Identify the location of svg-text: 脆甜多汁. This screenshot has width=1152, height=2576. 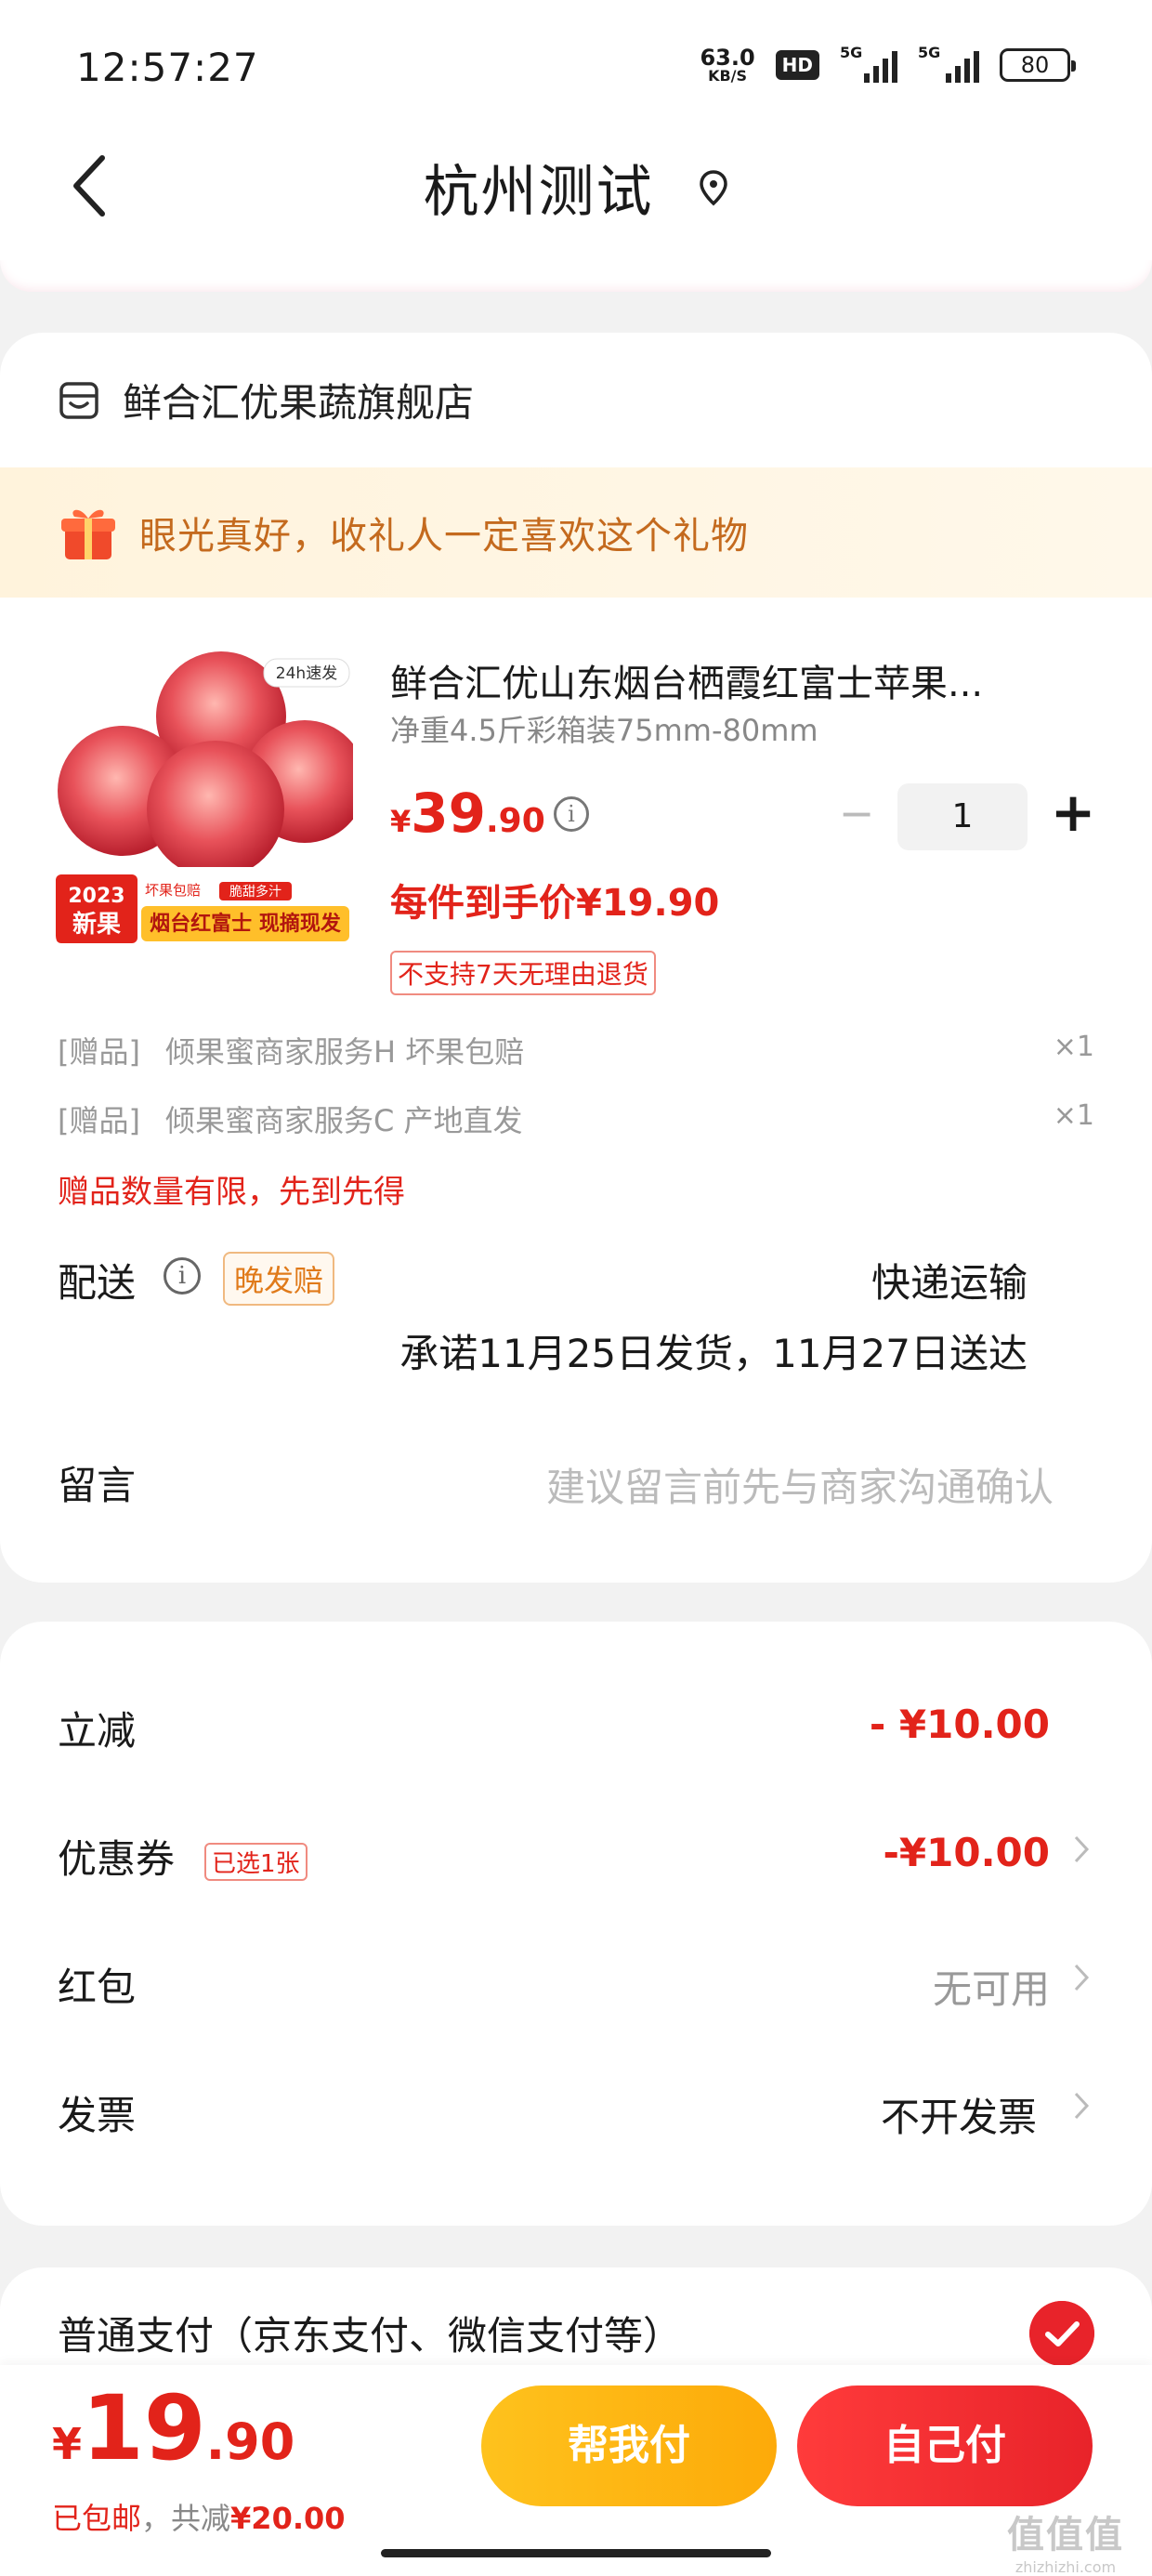
(255, 892).